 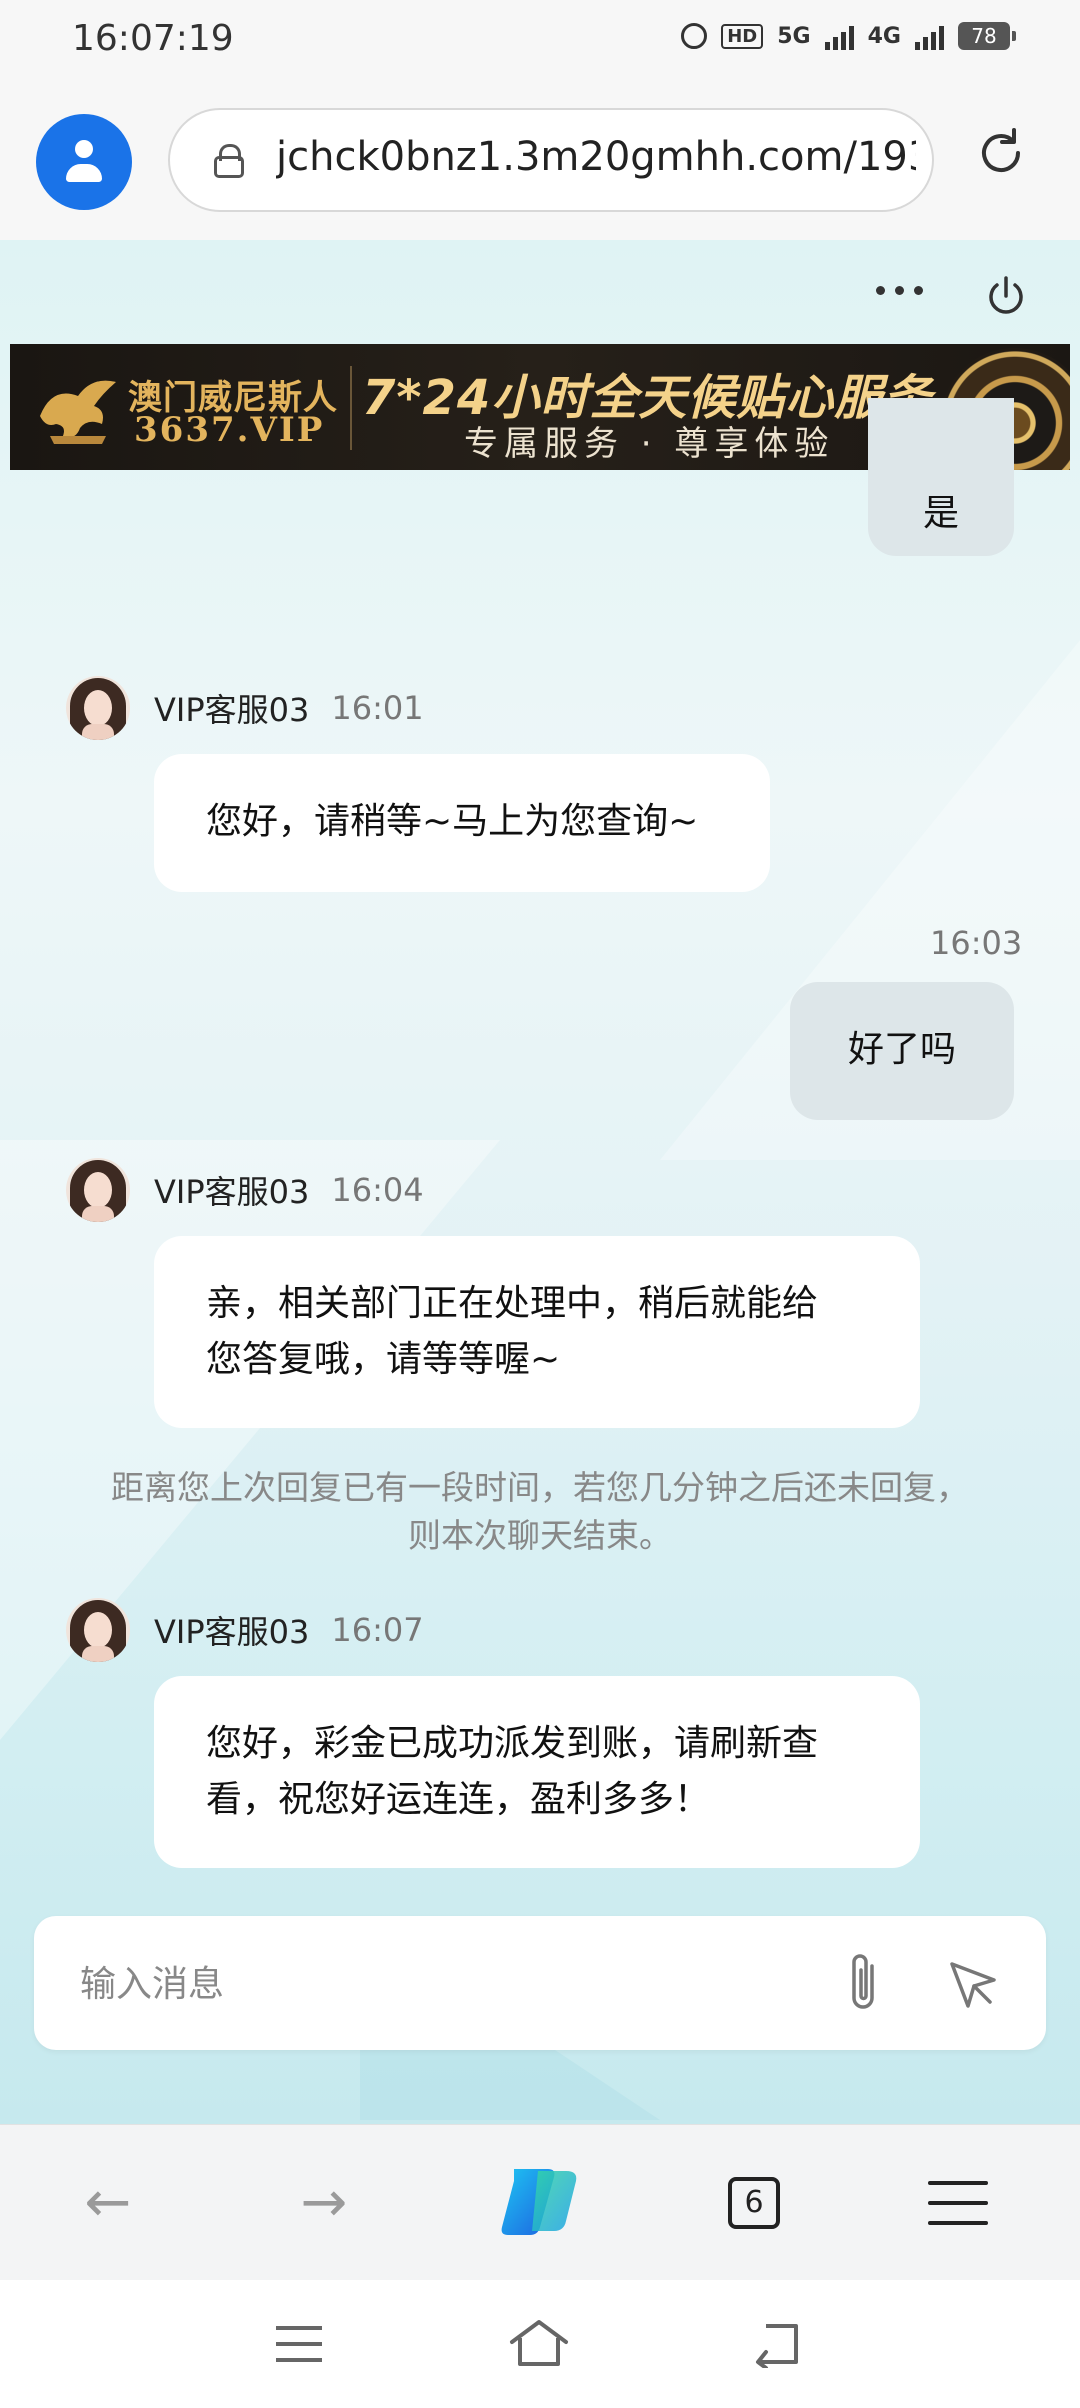 I want to click on system-notice-line: 距离您上次回复已有一段时间，若您几分钟之后还未回复，, so click(x=540, y=1487).